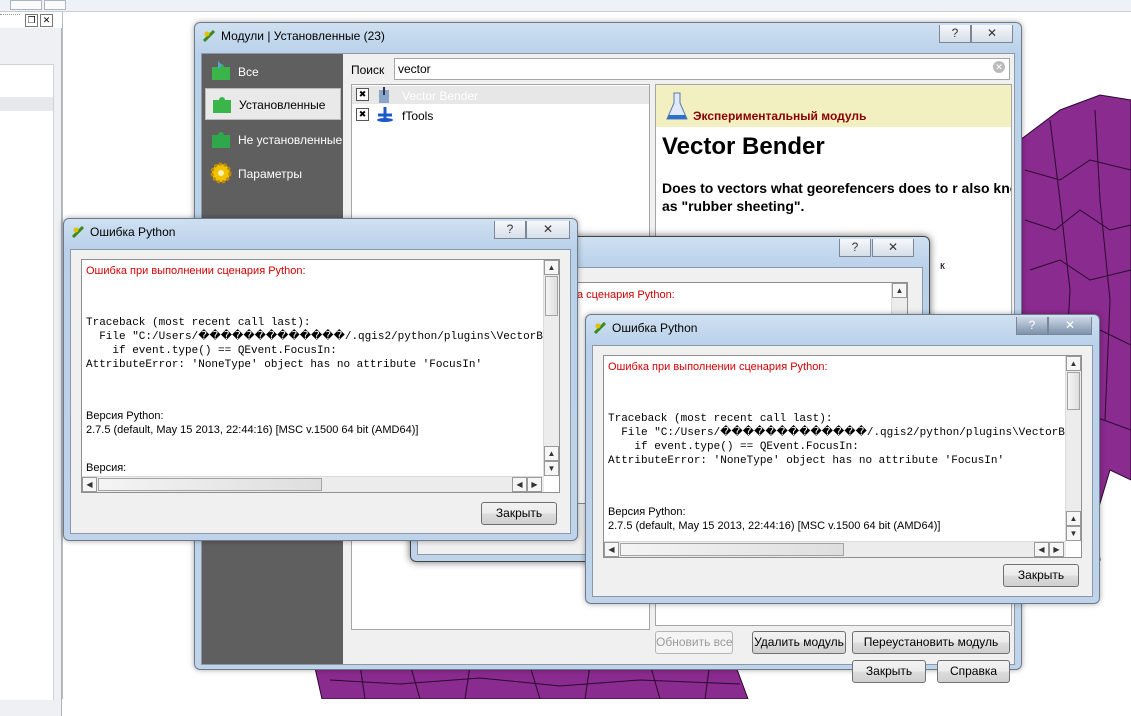 The image size is (1131, 716). I want to click on ftools-icon, so click(385, 114).